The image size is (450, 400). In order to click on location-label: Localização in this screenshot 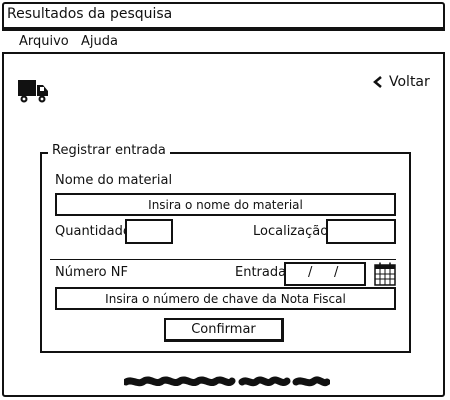, I will do `click(291, 231)`.